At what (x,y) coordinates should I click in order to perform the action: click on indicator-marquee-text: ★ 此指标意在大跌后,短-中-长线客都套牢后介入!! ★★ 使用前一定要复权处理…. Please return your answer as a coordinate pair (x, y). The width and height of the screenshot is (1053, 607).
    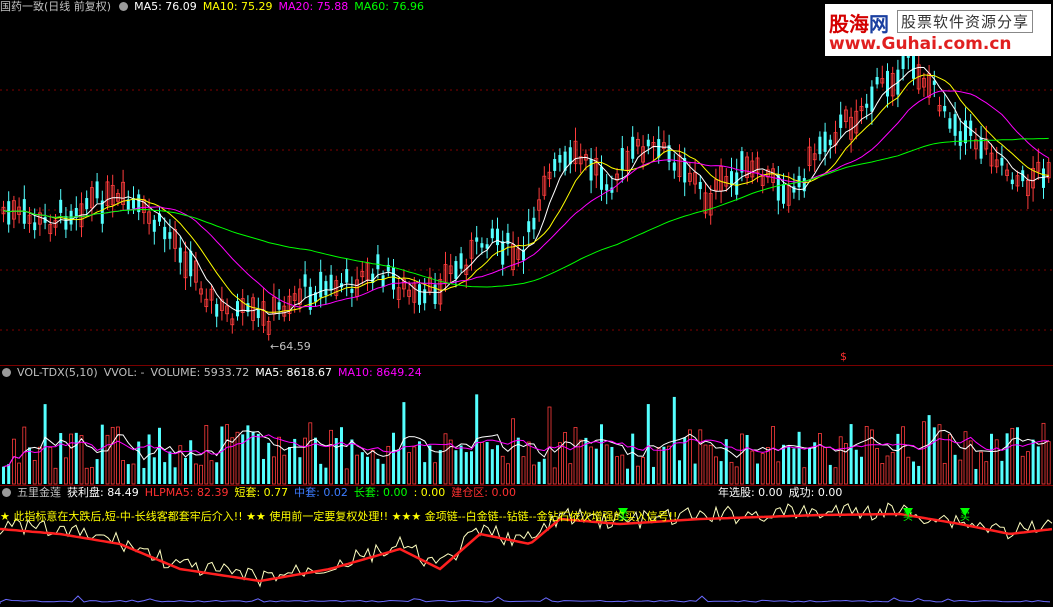
    Looking at the image, I should click on (339, 516).